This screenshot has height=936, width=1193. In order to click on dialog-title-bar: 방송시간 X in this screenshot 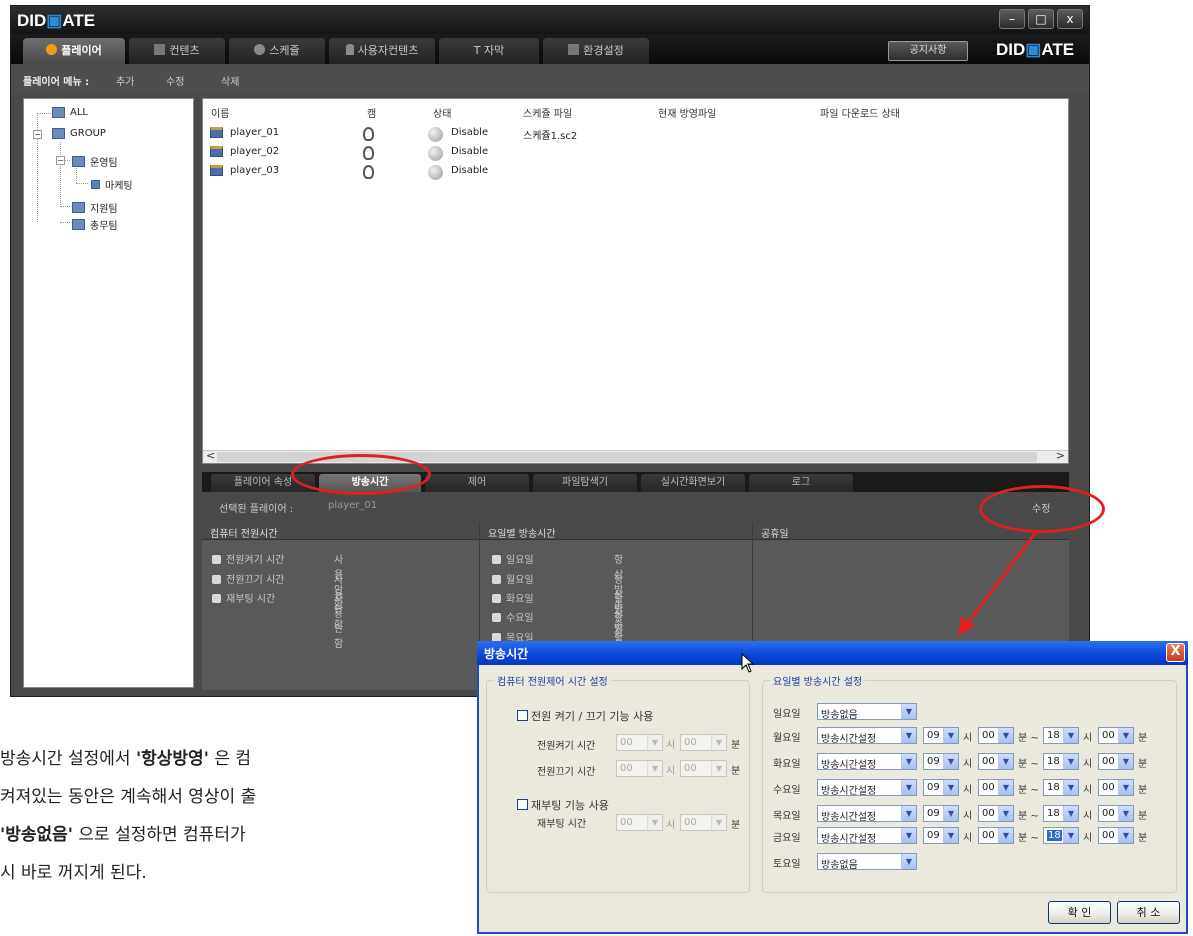, I will do `click(832, 653)`.